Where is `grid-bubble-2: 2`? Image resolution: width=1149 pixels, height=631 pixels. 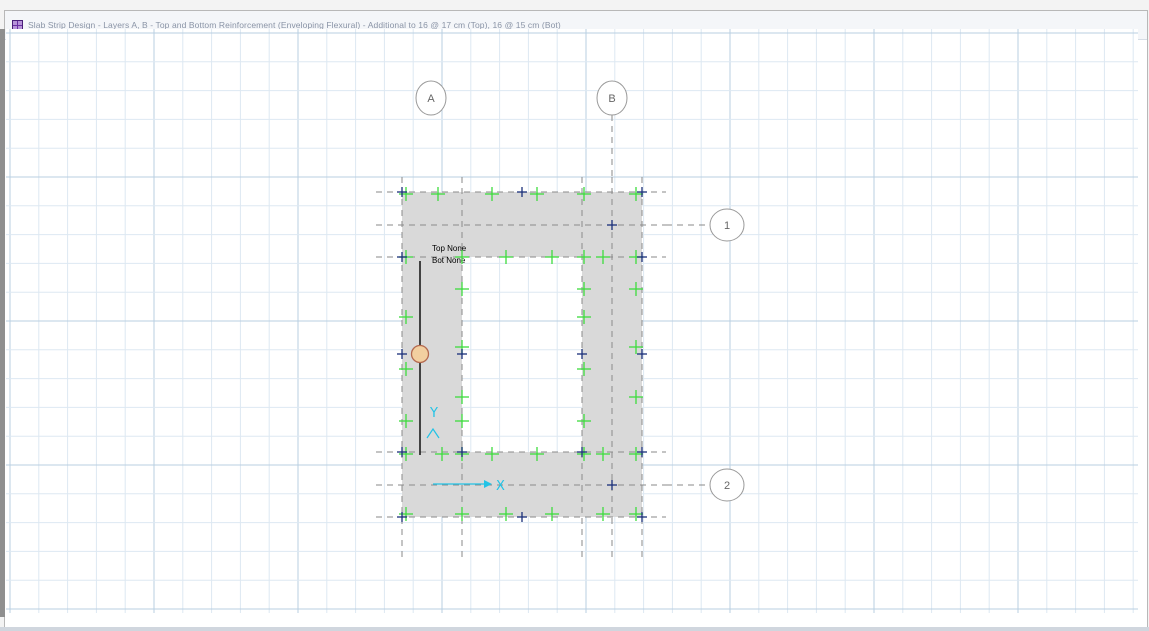
grid-bubble-2: 2 is located at coordinates (727, 485).